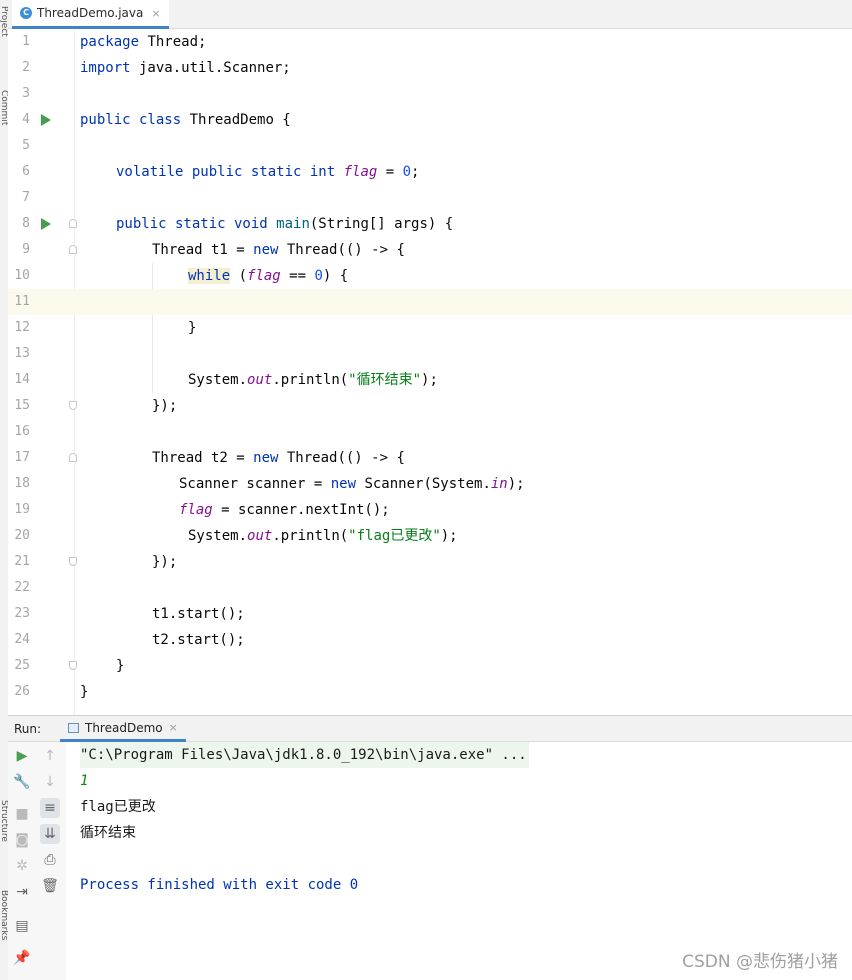 The width and height of the screenshot is (852, 980). Describe the element at coordinates (22, 814) in the screenshot. I see `stop-icon: ■` at that location.